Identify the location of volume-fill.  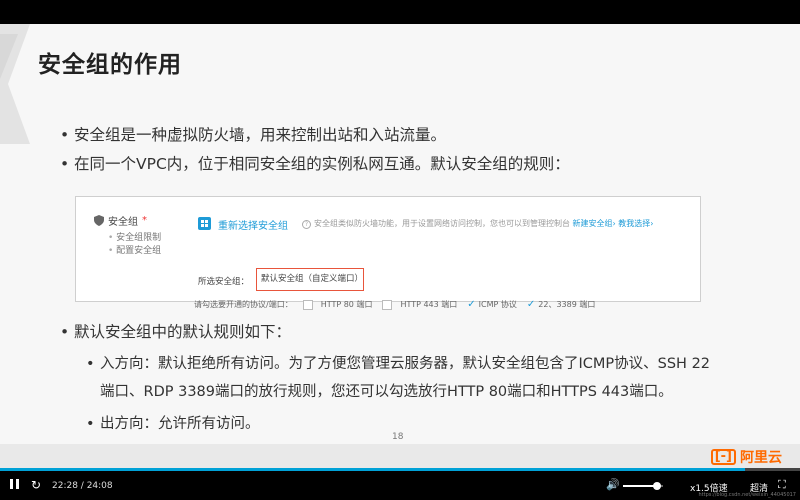
(640, 486).